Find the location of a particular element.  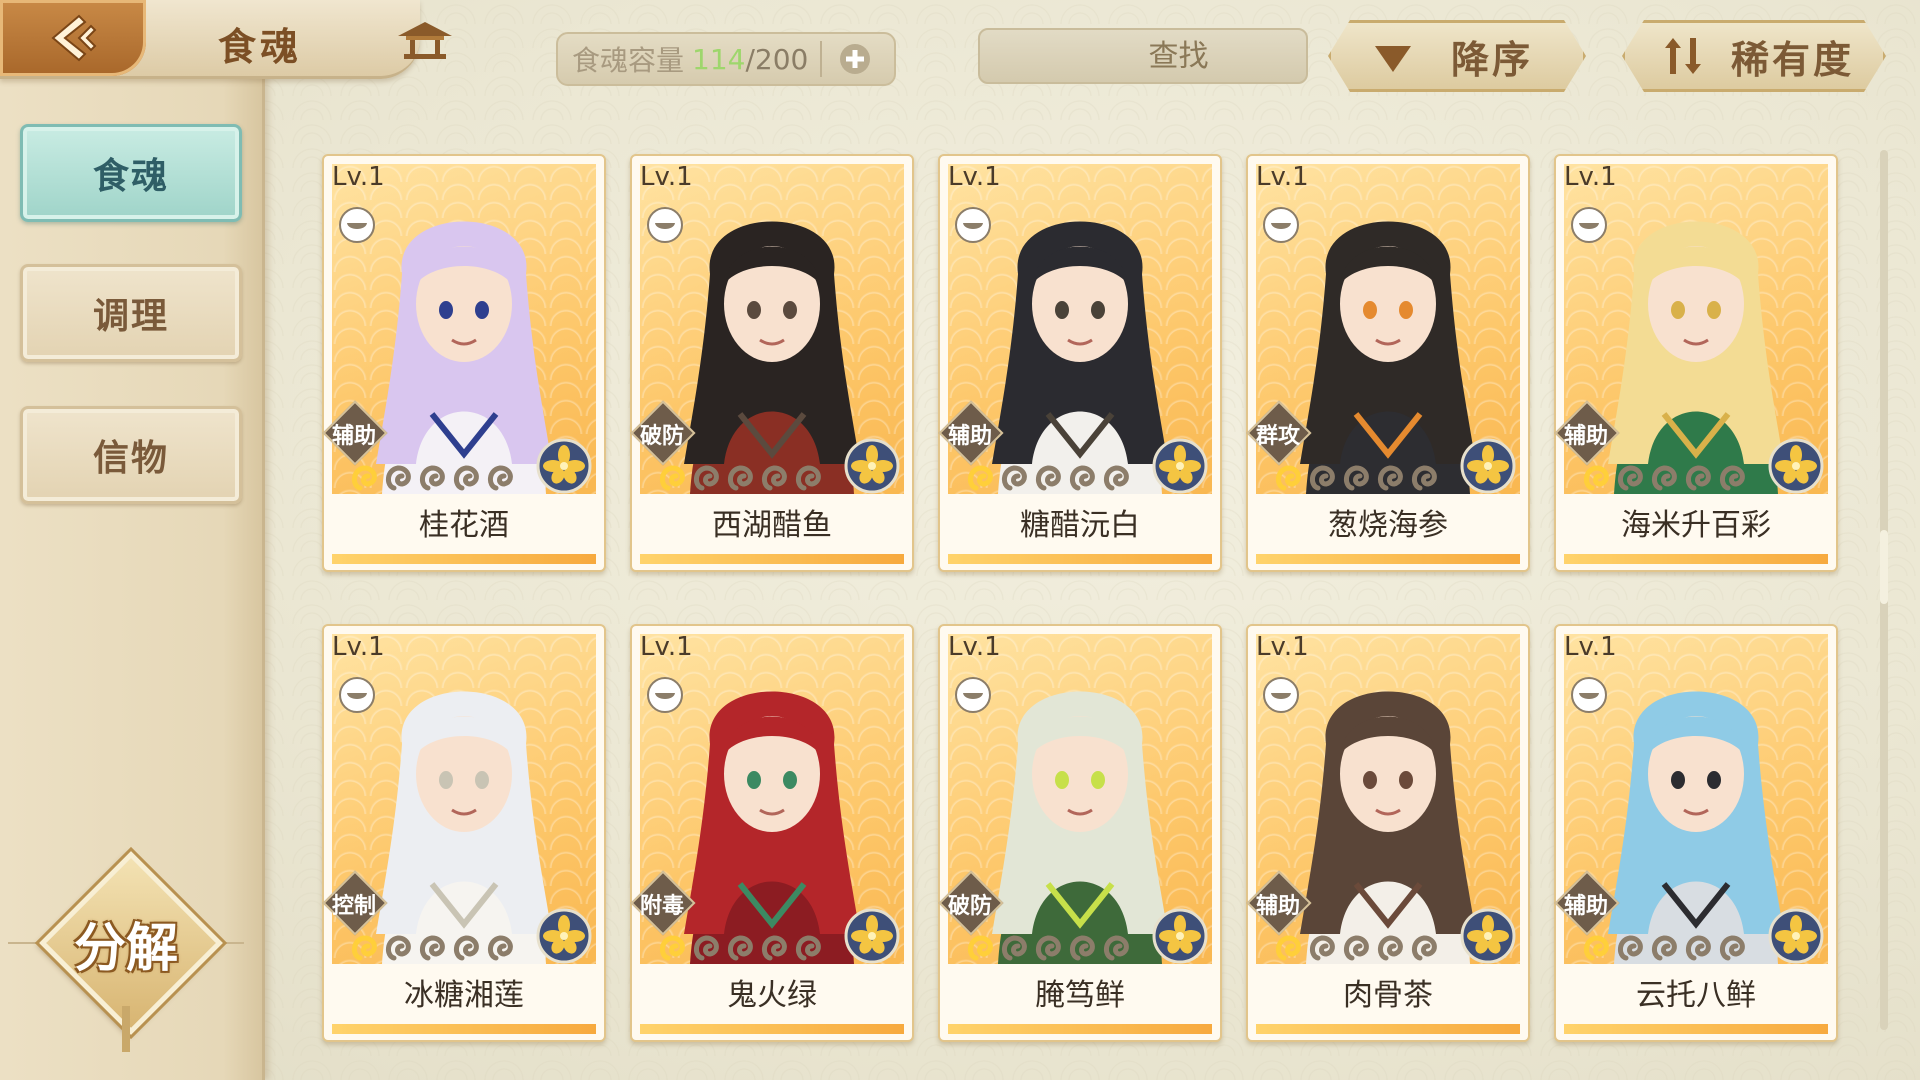

role-badge: 附毒 is located at coordinates (663, 903).